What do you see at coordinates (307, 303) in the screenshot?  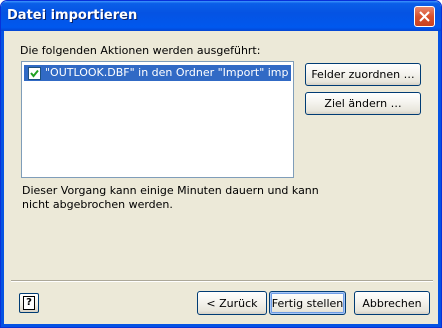 I see `finish-button: Fertig stellen` at bounding box center [307, 303].